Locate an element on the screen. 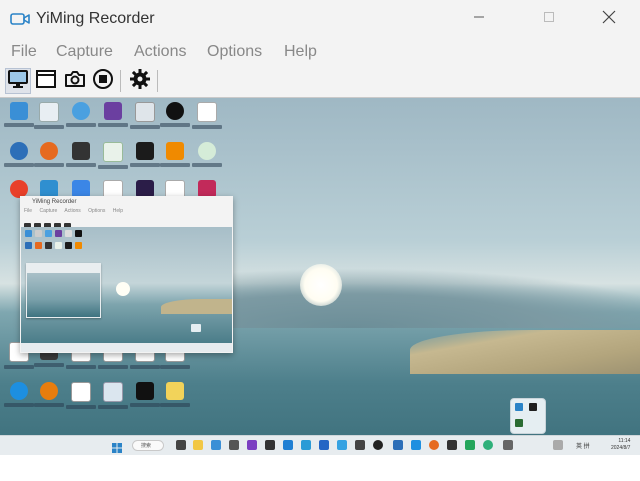 The width and height of the screenshot is (640, 481). window-footer is located at coordinates (320, 468).